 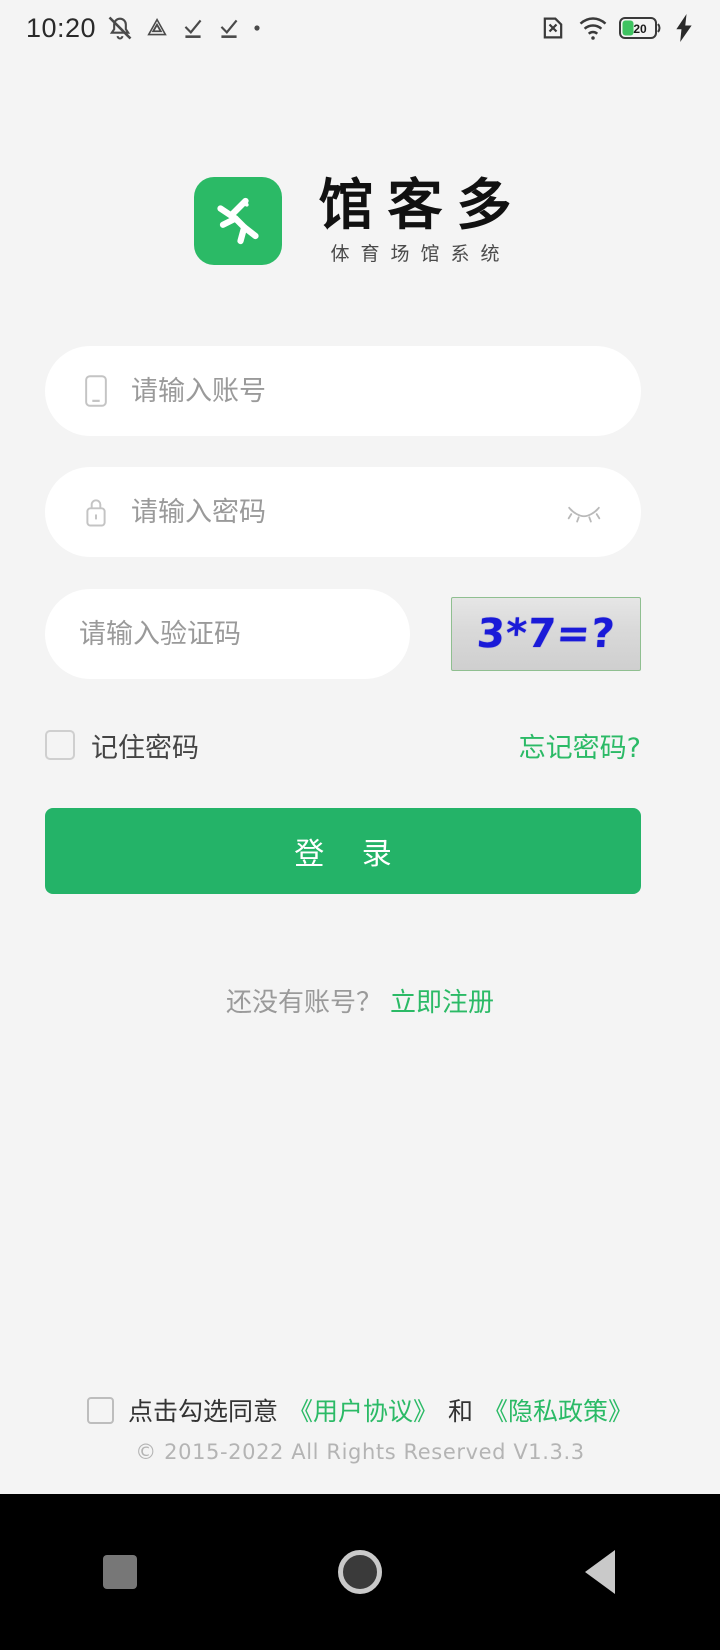 I want to click on eye-closed-icon, so click(x=584, y=512).